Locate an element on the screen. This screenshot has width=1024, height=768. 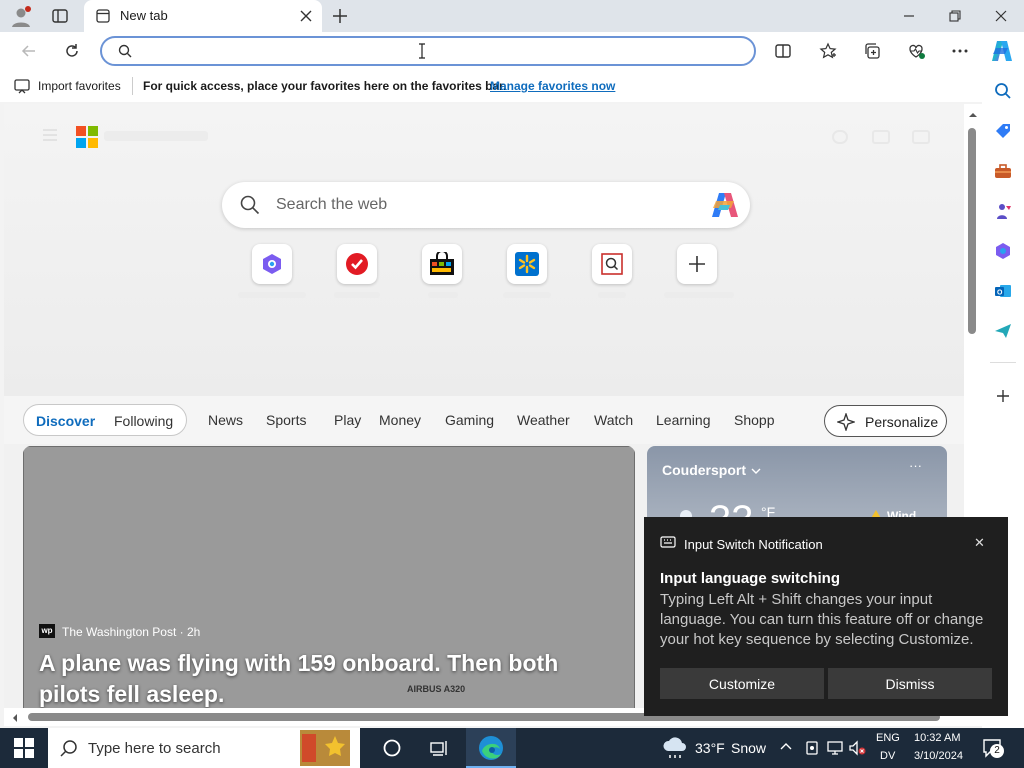
tab-actions-icon is located at coordinates (60, 16).